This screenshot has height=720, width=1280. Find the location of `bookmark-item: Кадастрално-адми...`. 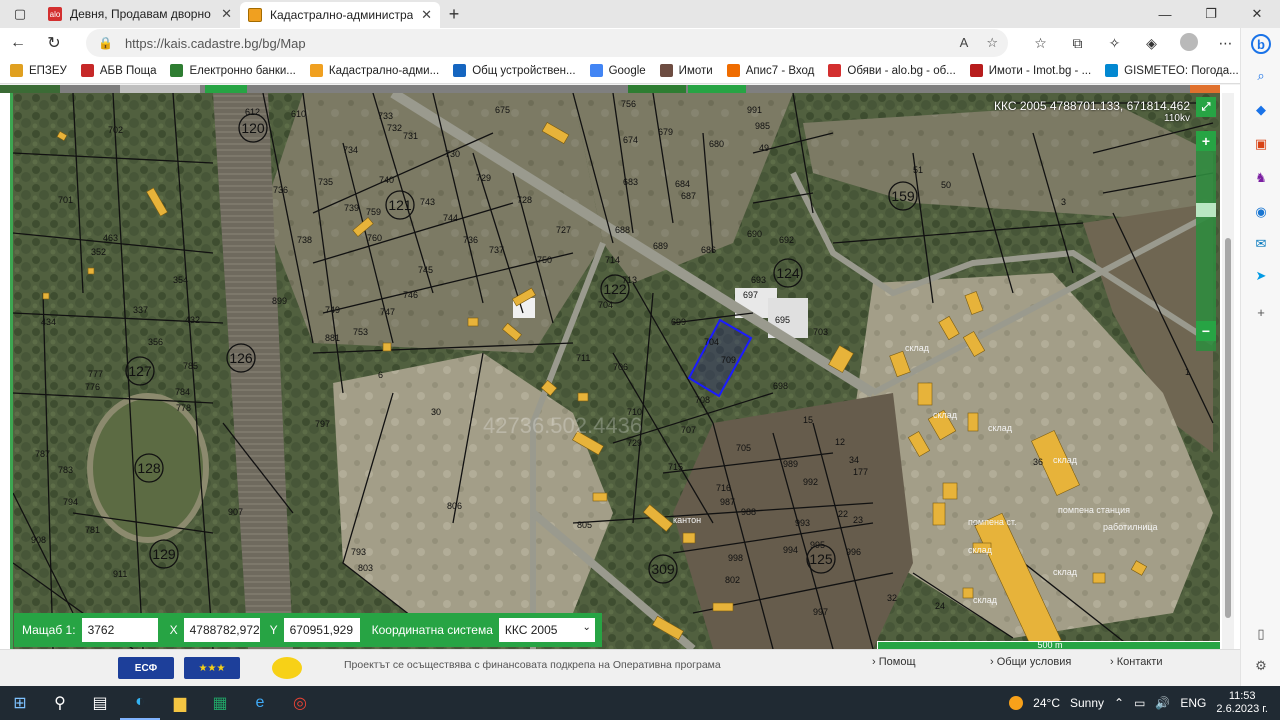

bookmark-item: Кадастрално-адми... is located at coordinates (374, 70).